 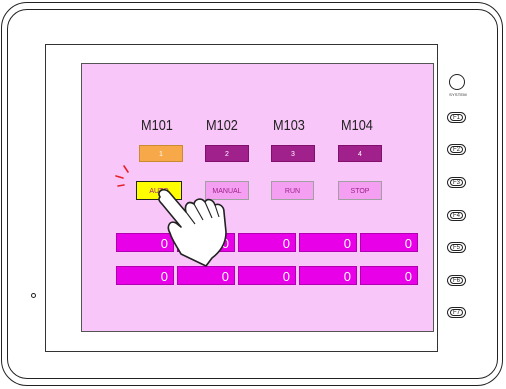 I want to click on lamp-1: 1, so click(x=161, y=153).